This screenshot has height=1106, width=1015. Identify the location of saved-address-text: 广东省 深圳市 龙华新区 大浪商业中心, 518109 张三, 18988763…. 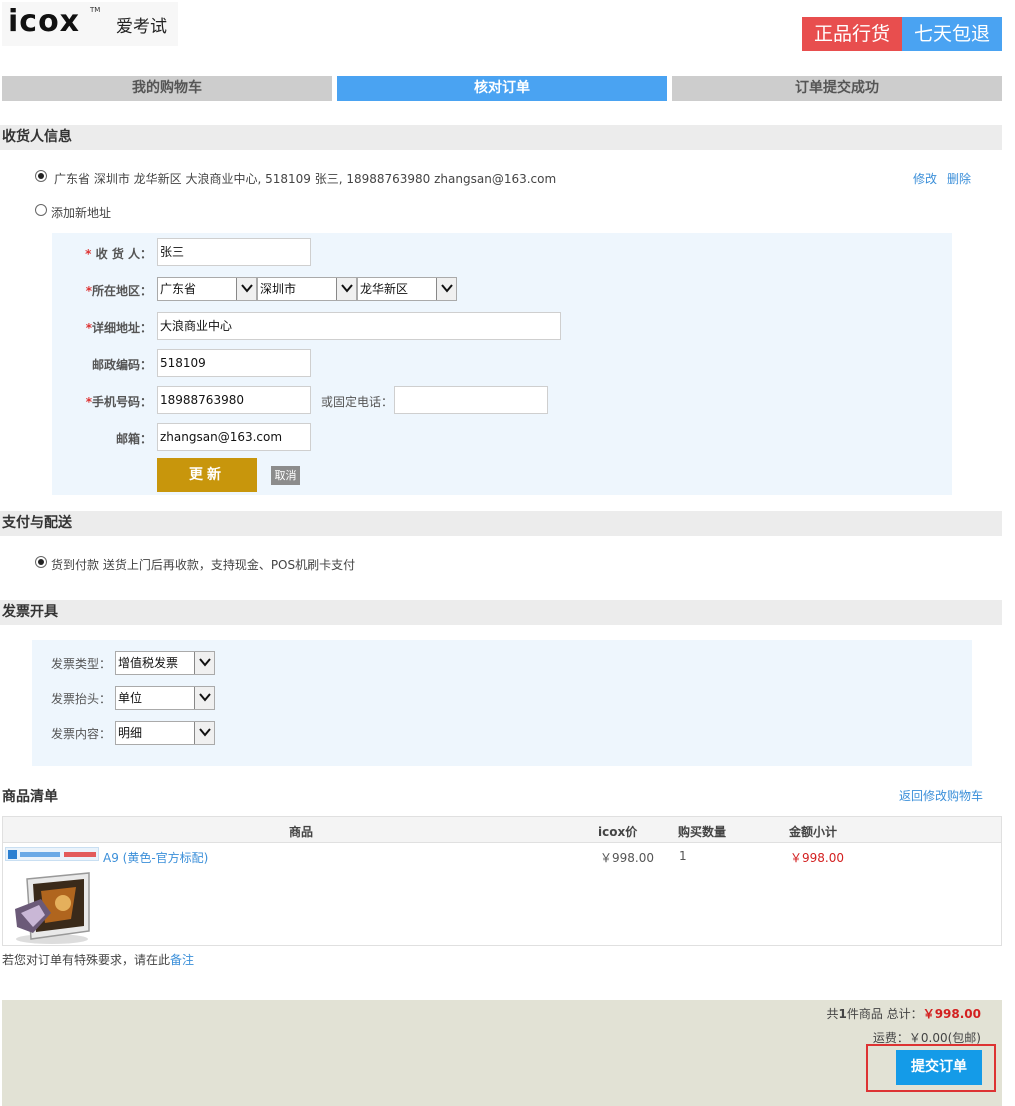
(305, 179).